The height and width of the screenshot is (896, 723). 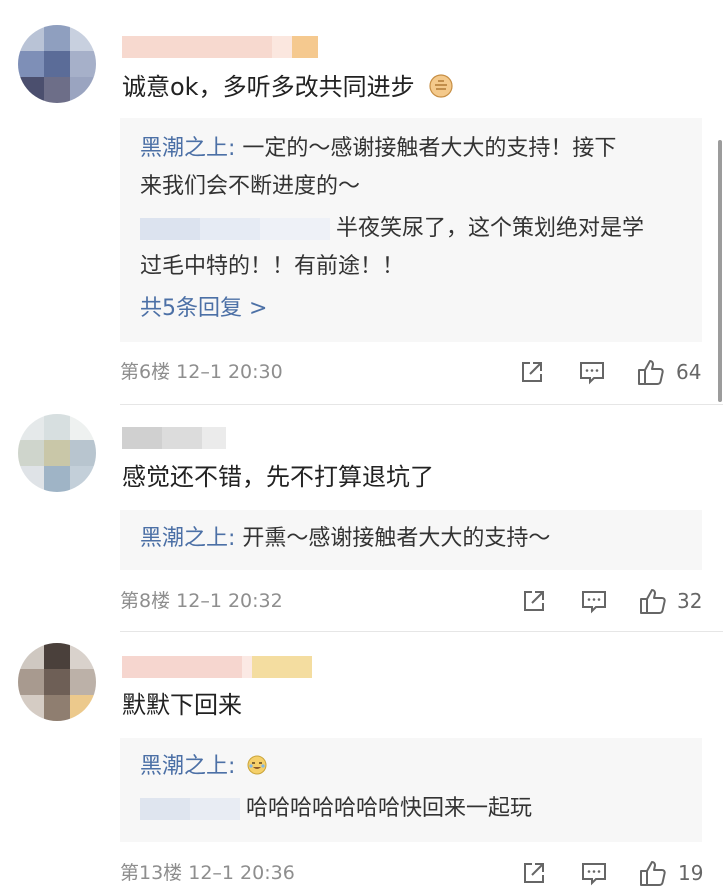 What do you see at coordinates (288, 87) in the screenshot?
I see `comment-text: 诚意ok，多听多改共同进步` at bounding box center [288, 87].